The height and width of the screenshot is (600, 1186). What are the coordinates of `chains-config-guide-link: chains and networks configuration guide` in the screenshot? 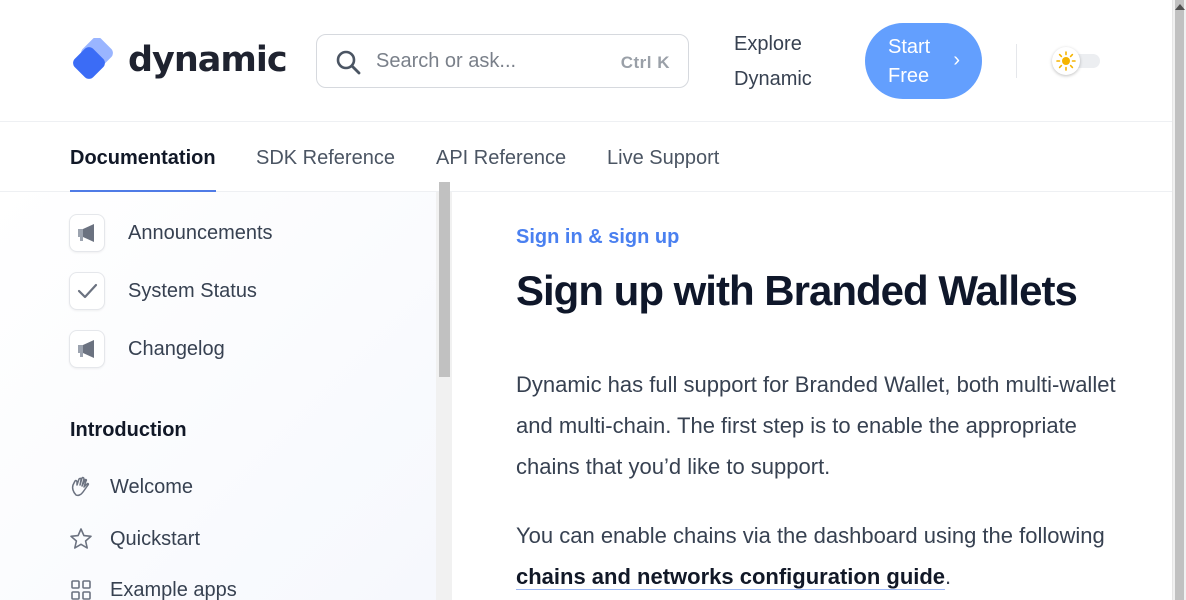 It's located at (731, 577).